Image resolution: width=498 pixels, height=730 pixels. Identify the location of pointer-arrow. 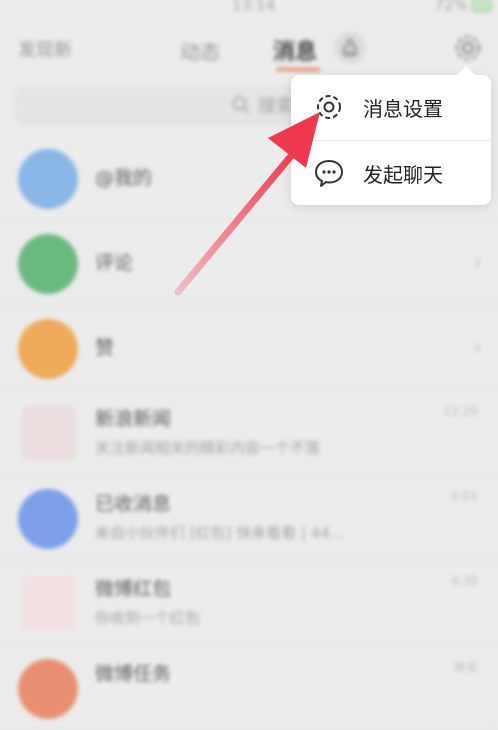
(247, 204).